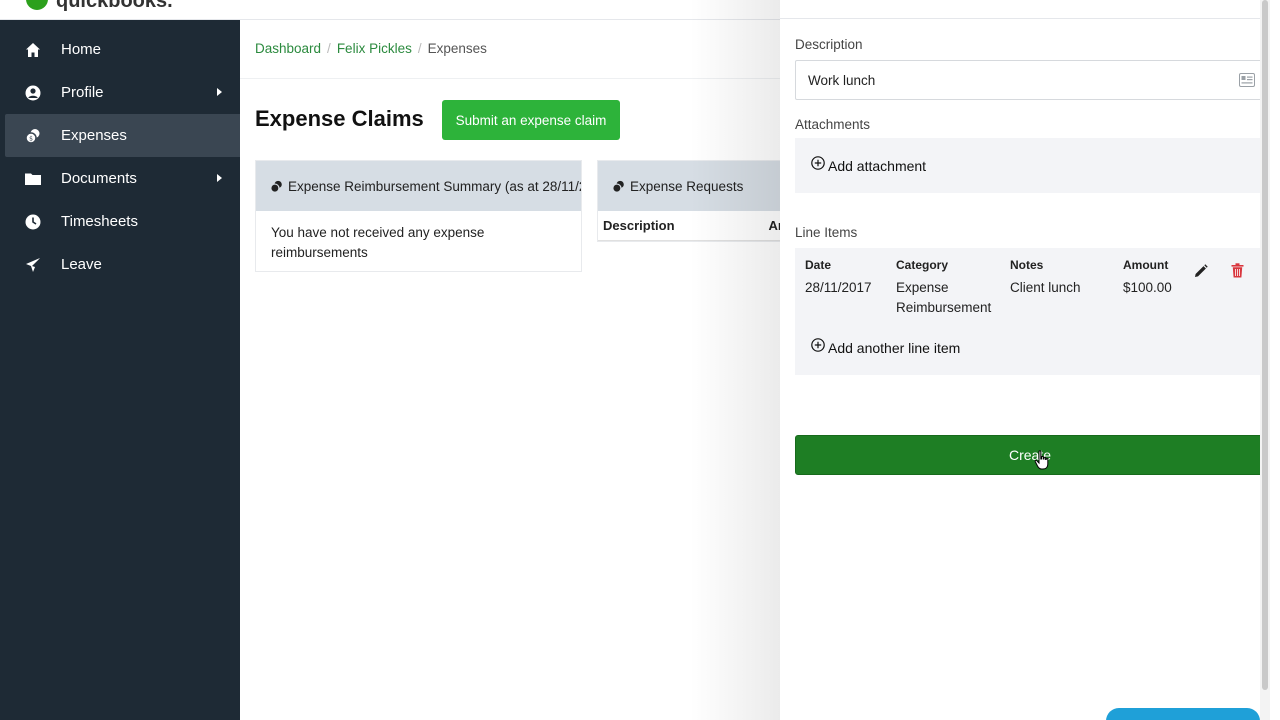 The image size is (1280, 720). What do you see at coordinates (81, 264) in the screenshot?
I see `sidebar-item-label: Leave` at bounding box center [81, 264].